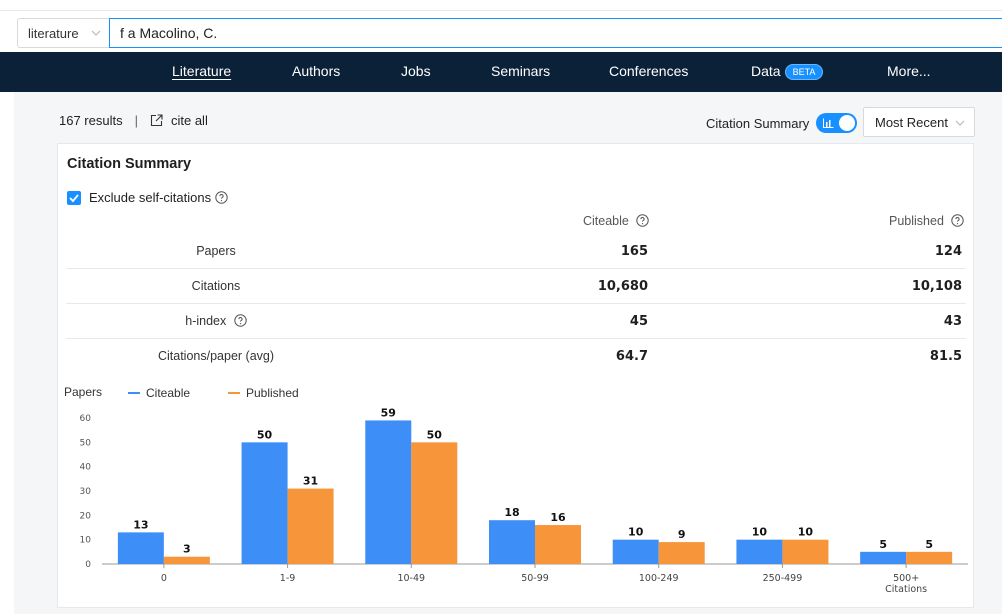 This screenshot has width=1002, height=614. What do you see at coordinates (216, 286) in the screenshot?
I see `row-label: Citations` at bounding box center [216, 286].